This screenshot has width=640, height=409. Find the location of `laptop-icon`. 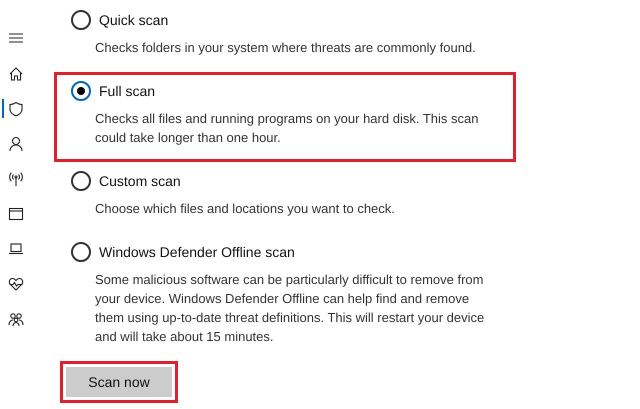

laptop-icon is located at coordinates (16, 248).